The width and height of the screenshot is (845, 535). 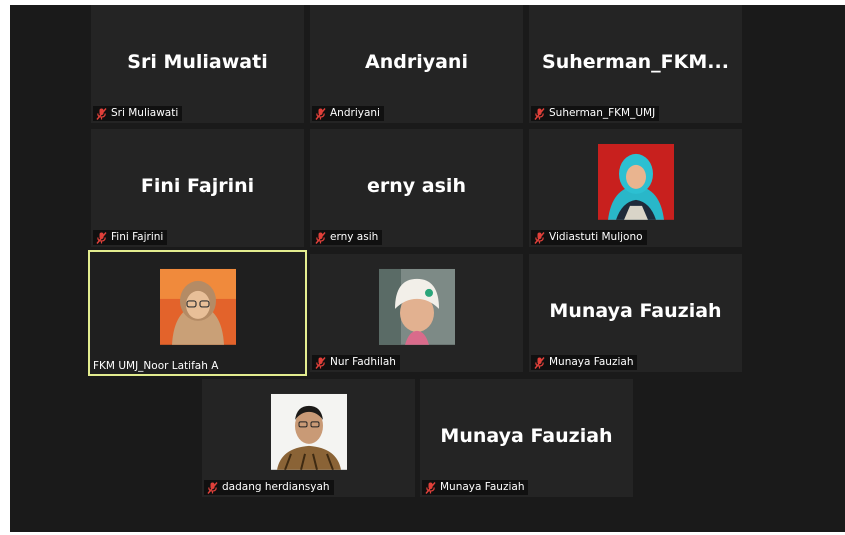 I want to click on participant-name-label: FKM UMJ_Noor Latifah A, so click(x=156, y=366).